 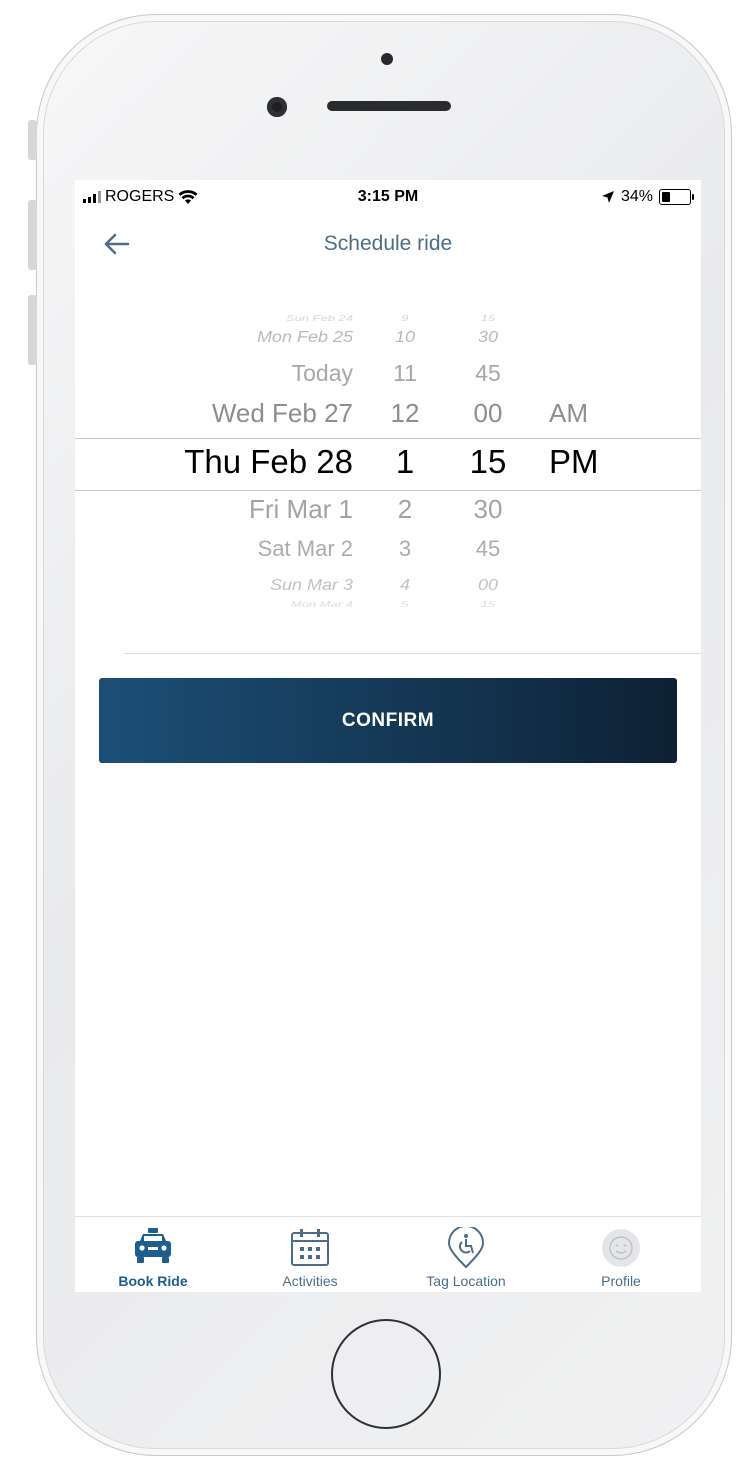 What do you see at coordinates (466, 1281) in the screenshot?
I see `tab-label: Tag Location` at bounding box center [466, 1281].